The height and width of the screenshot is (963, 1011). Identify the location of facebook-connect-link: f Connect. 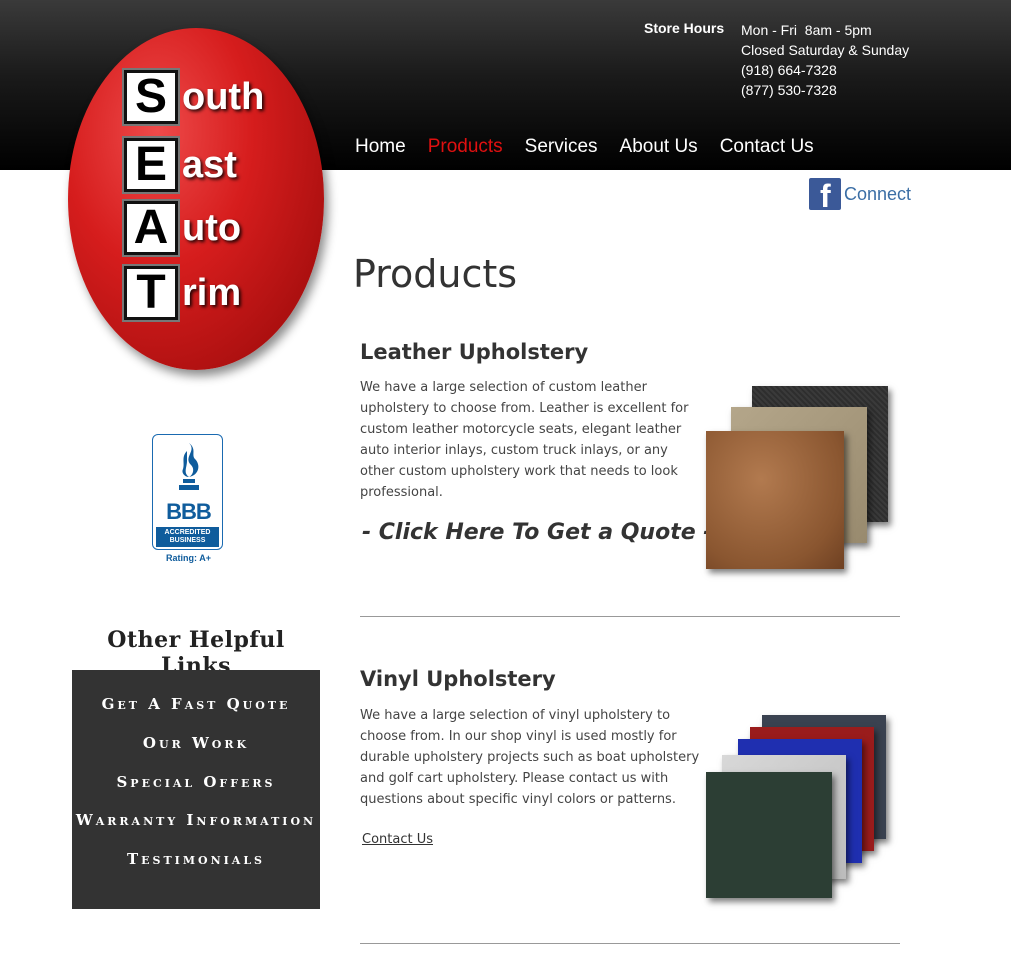
(860, 194).